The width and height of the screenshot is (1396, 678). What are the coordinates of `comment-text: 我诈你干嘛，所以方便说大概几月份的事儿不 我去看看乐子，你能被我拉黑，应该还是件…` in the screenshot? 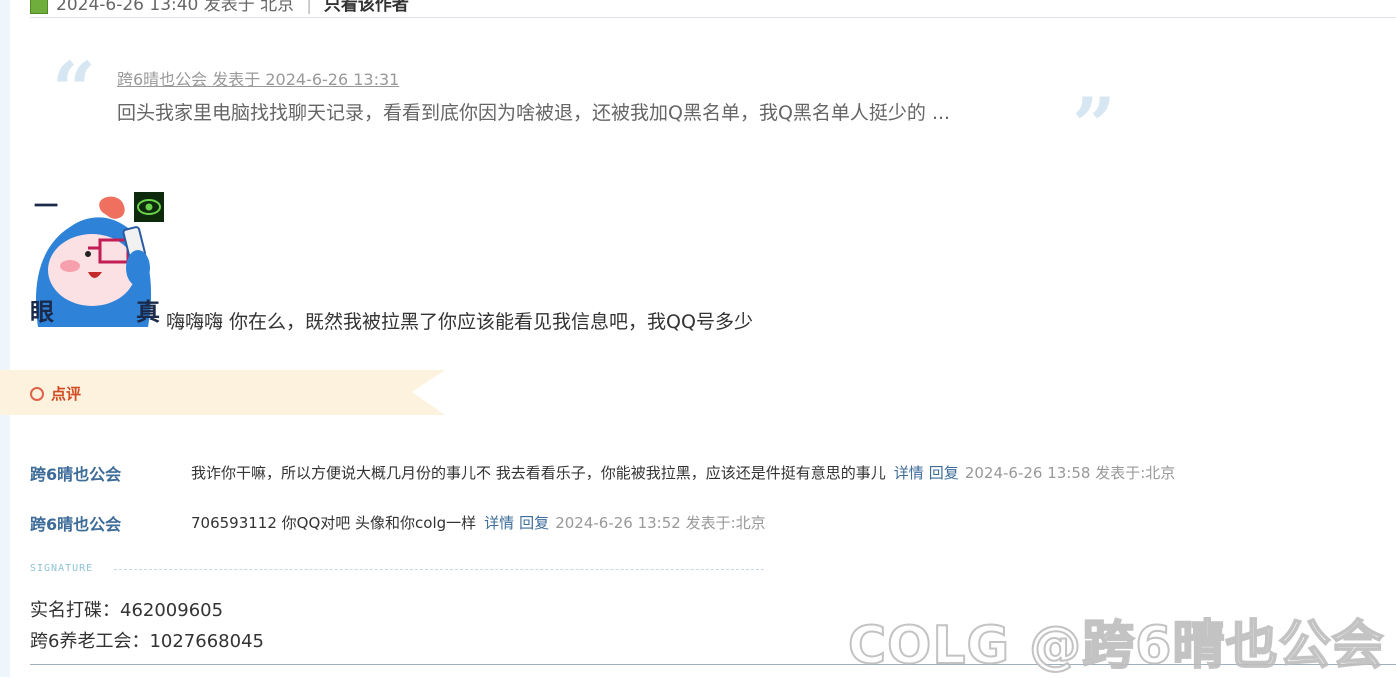 It's located at (538, 473).